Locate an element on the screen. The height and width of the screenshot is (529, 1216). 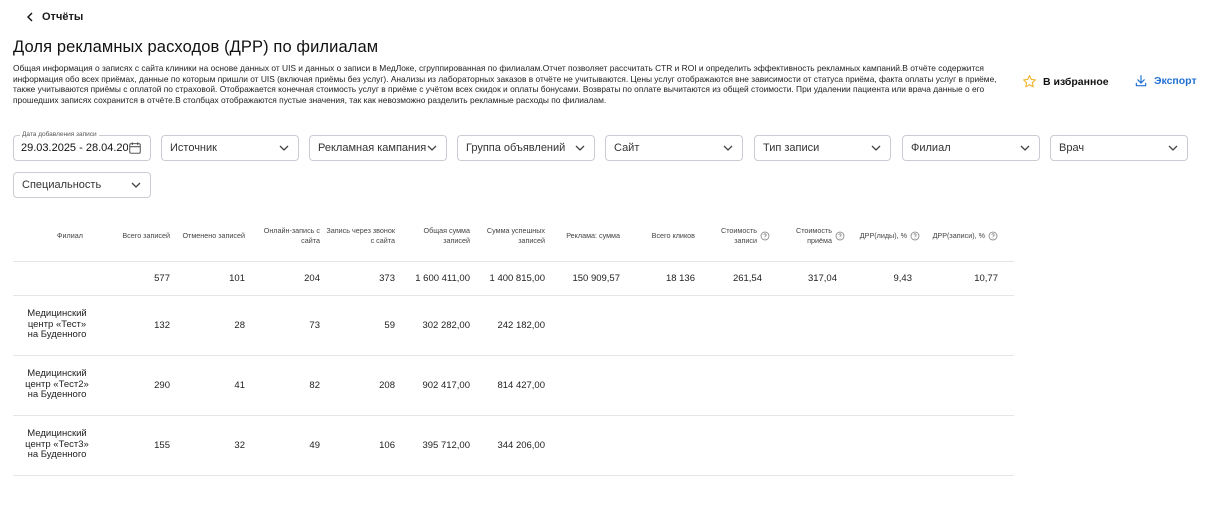
col-cost-visit-label: Стоимость приёма is located at coordinates (814, 236).